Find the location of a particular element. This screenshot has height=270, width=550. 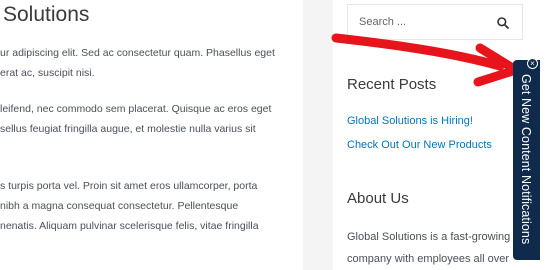

notification-subscribe-tab: Get New Content Notifications is located at coordinates (526, 160).